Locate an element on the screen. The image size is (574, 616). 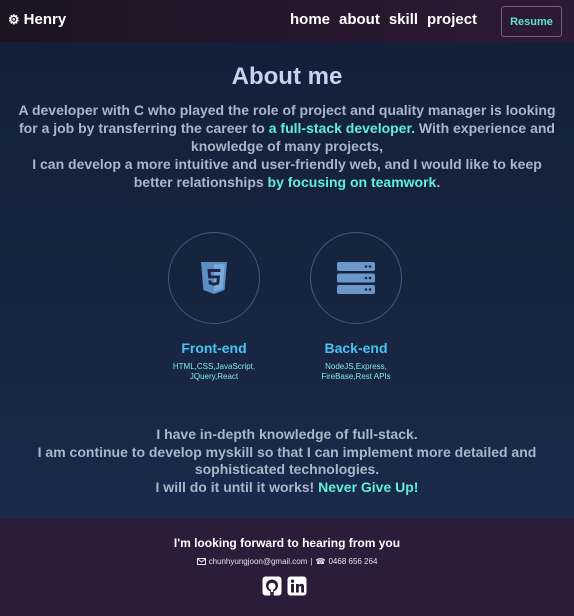
page-title: About me is located at coordinates (287, 76).